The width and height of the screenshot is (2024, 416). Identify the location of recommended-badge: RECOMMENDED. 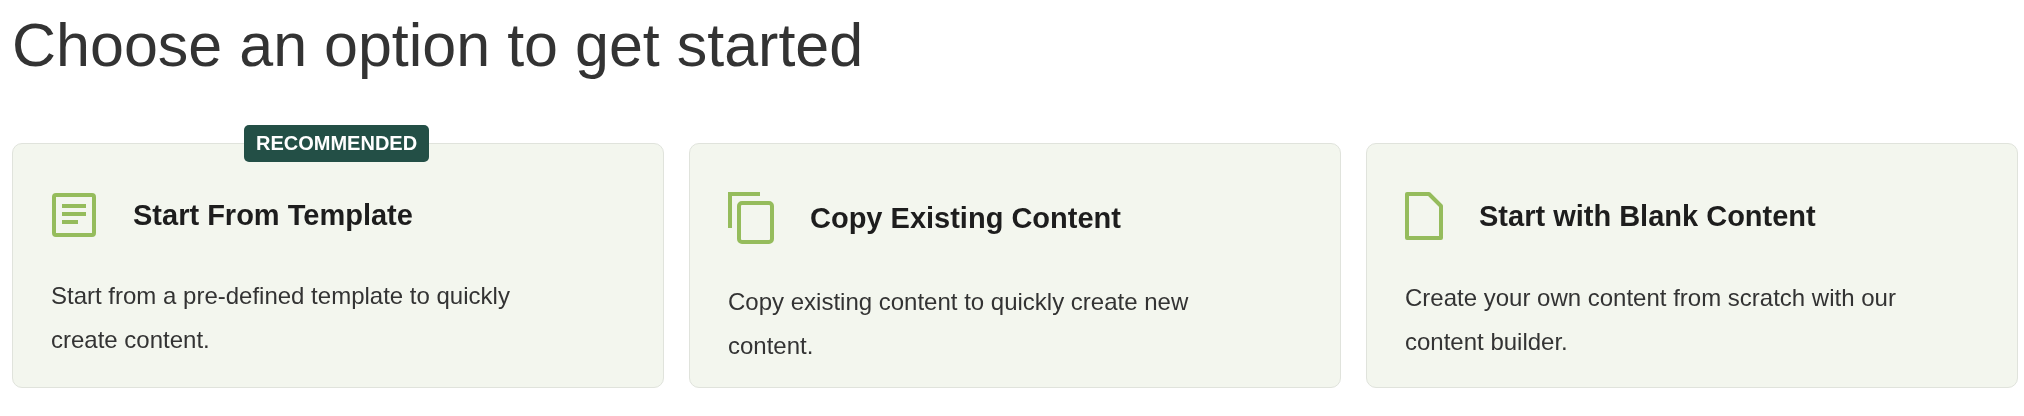
(337, 143).